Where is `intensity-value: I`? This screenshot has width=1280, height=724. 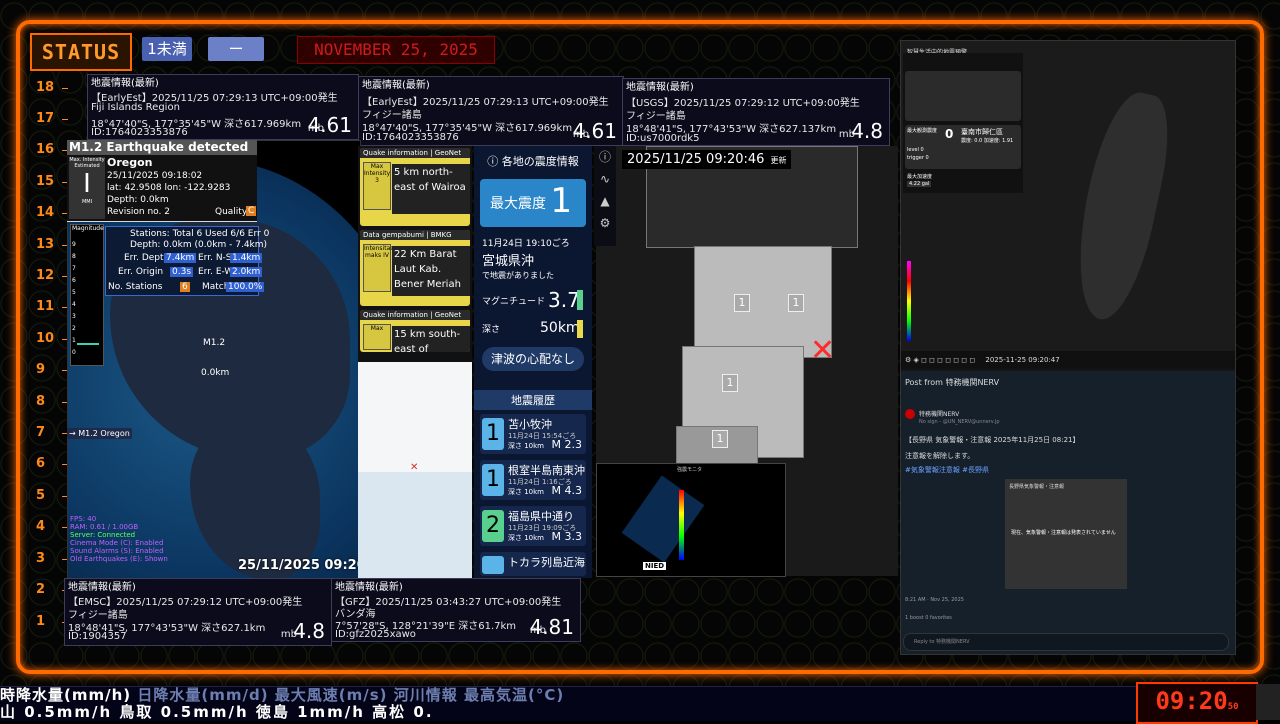
intensity-value: I is located at coordinates (87, 184).